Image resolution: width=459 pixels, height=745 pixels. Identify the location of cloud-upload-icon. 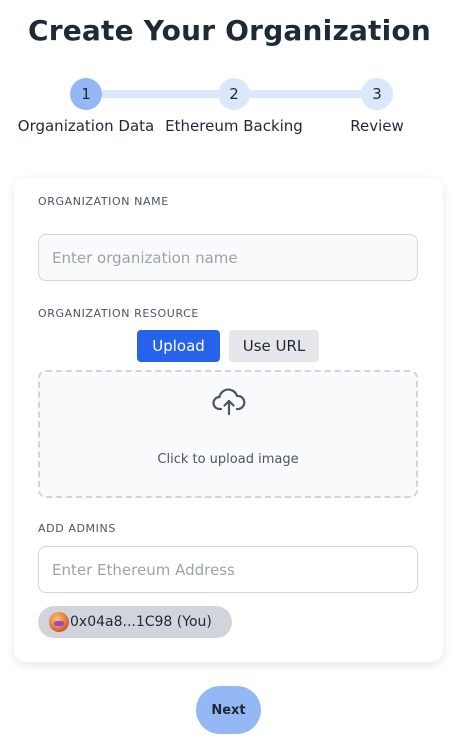
(229, 402).